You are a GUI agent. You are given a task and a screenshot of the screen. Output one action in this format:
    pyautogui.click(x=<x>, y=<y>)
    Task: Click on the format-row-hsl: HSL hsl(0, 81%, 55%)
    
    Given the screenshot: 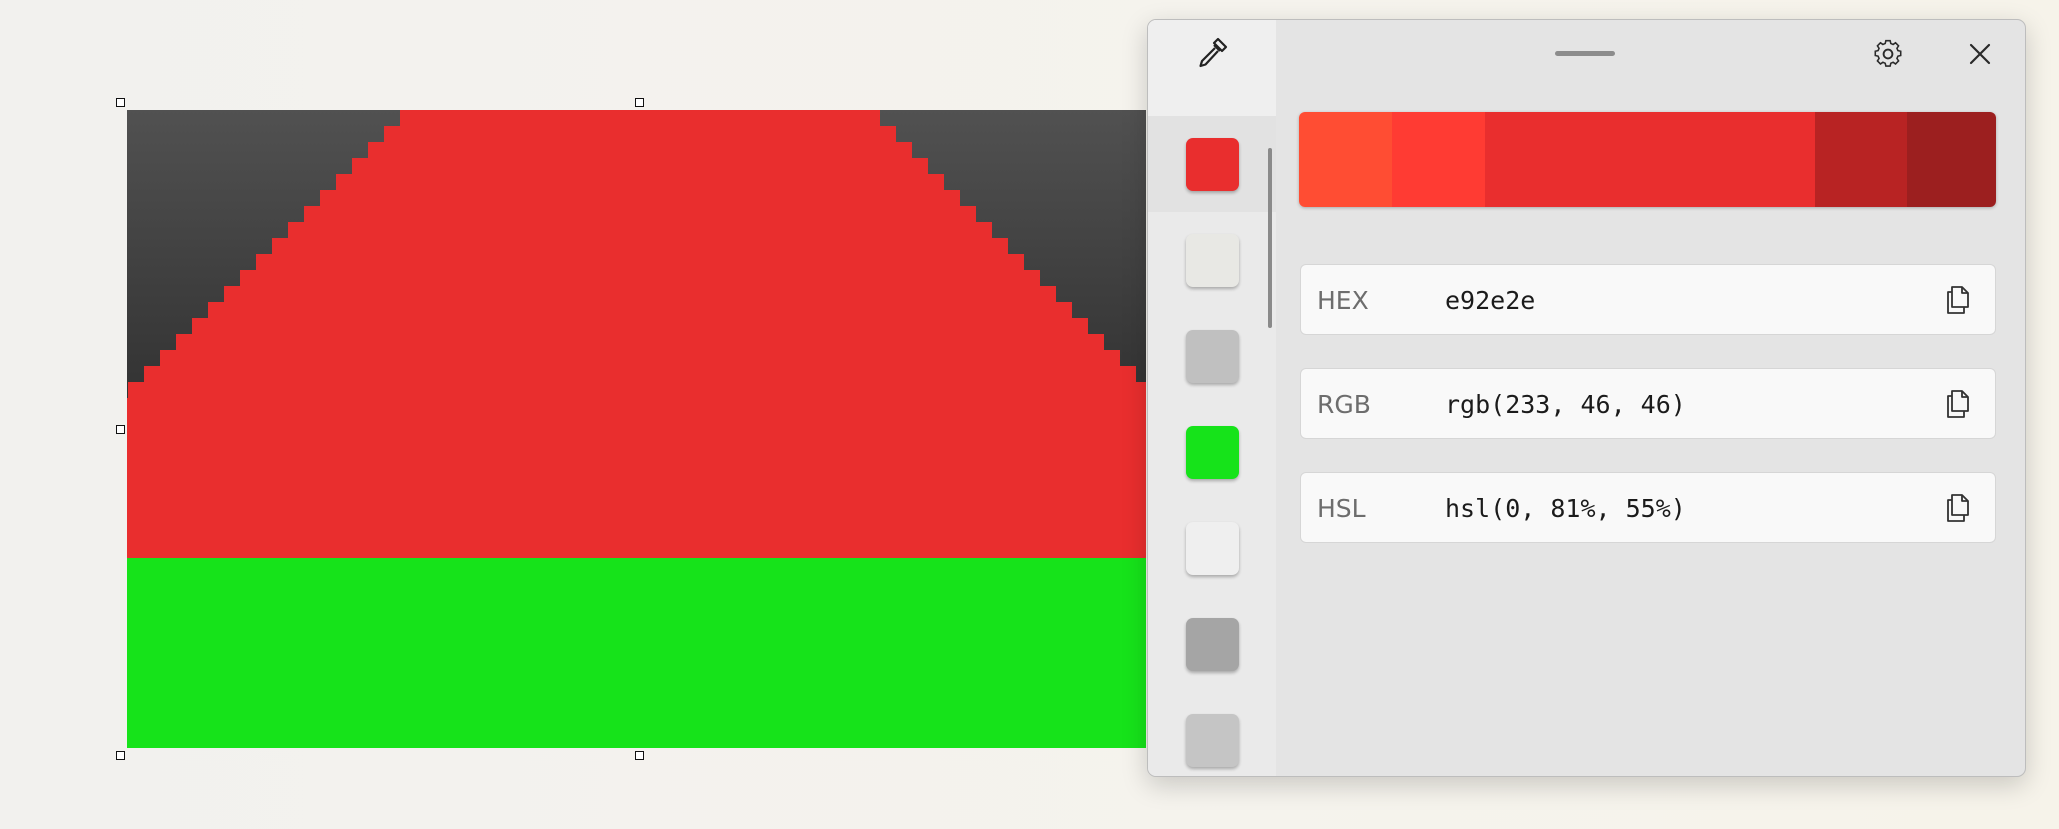 What is the action you would take?
    pyautogui.click(x=1648, y=507)
    